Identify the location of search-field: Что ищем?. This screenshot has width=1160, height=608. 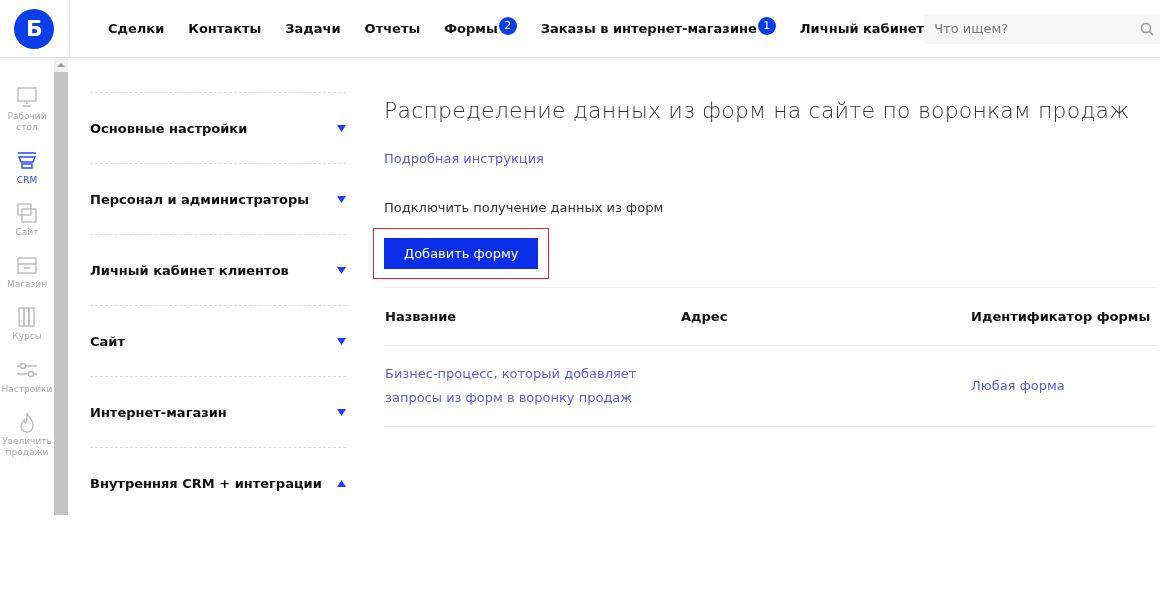
(1042, 28).